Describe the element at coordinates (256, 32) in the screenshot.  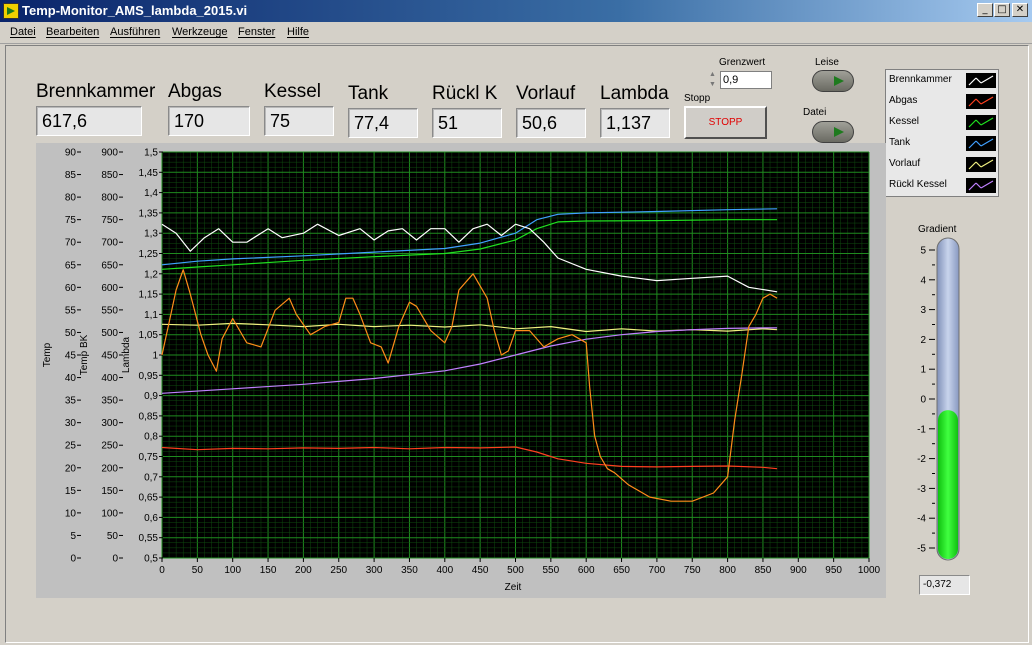
I see `menu-fenster: Fenster` at that location.